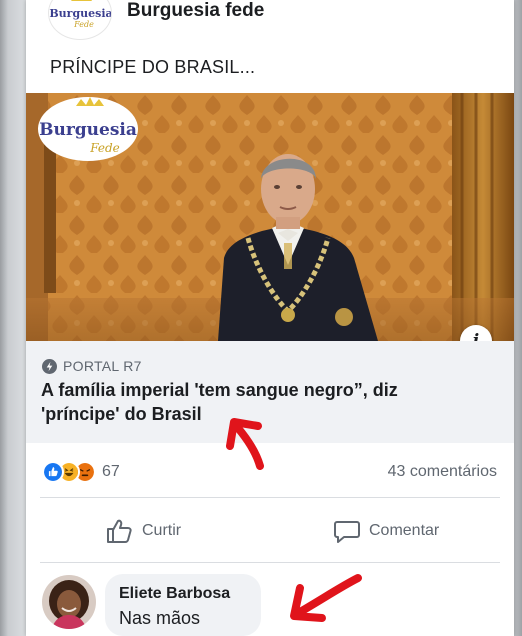 Image resolution: width=522 pixels, height=636 pixels. Describe the element at coordinates (160, 618) in the screenshot. I see `comment-text: Nas mãos` at that location.